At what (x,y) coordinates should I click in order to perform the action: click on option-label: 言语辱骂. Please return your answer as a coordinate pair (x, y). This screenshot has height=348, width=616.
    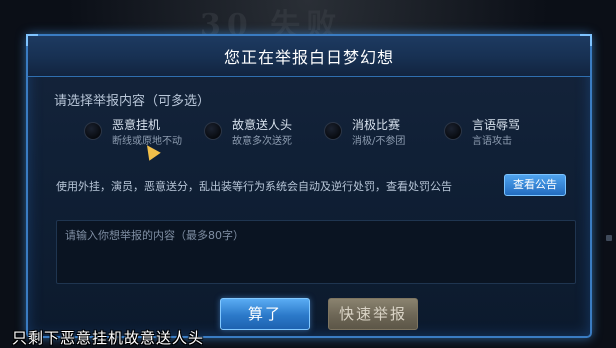
    Looking at the image, I should click on (496, 125).